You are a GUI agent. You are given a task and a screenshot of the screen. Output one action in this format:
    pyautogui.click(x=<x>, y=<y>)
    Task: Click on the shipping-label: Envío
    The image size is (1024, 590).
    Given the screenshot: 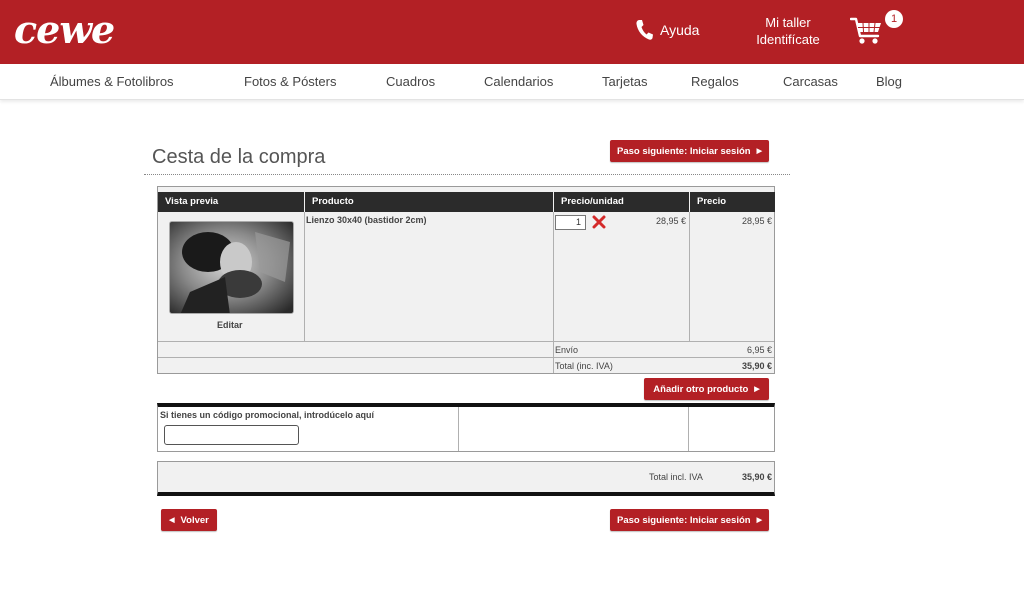 What is the action you would take?
    pyautogui.click(x=567, y=350)
    